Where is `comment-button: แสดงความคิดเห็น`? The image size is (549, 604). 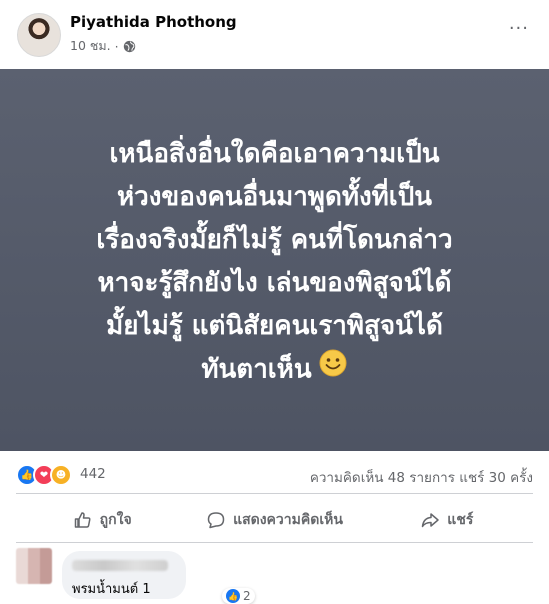
comment-button: แสดงความคิดเห็น is located at coordinates (274, 520).